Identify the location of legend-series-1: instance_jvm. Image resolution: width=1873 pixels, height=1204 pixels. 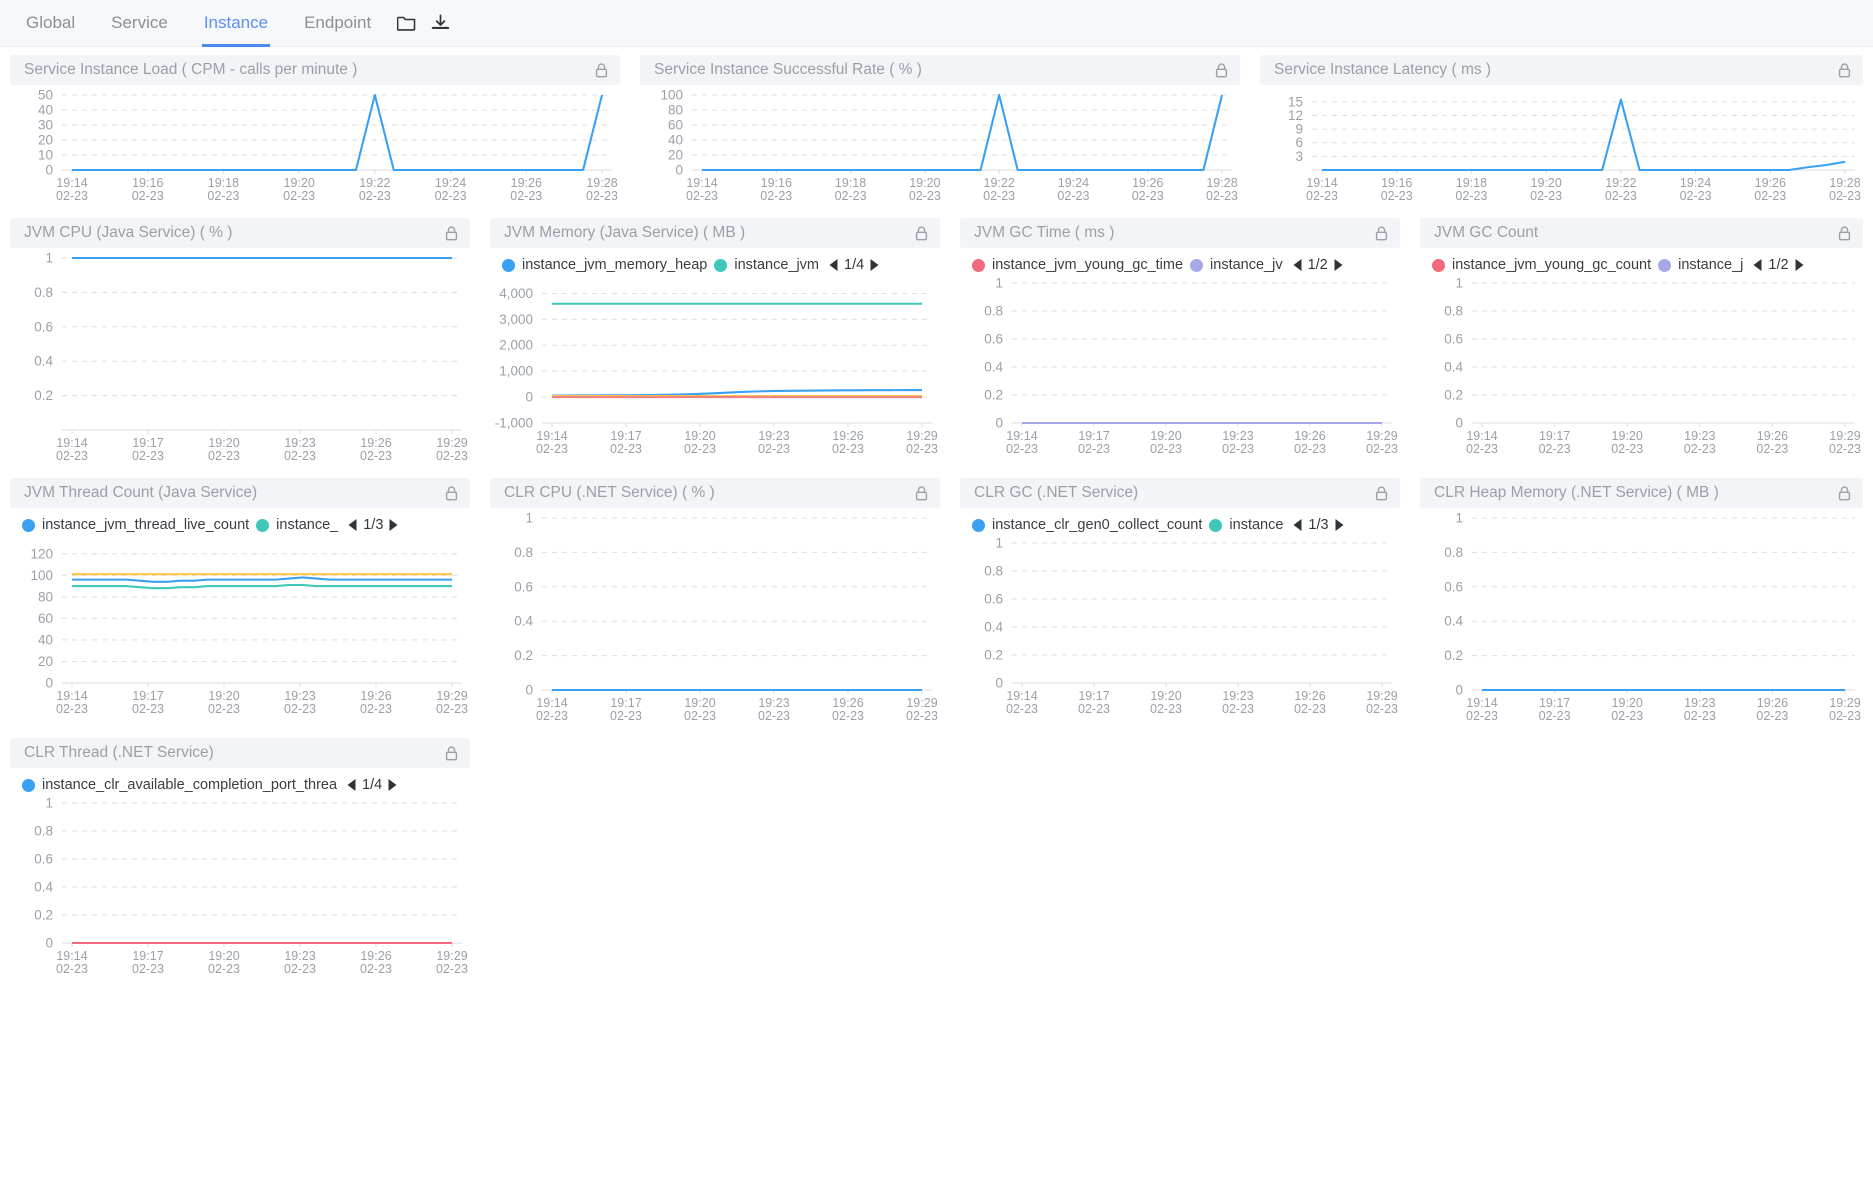
(766, 265).